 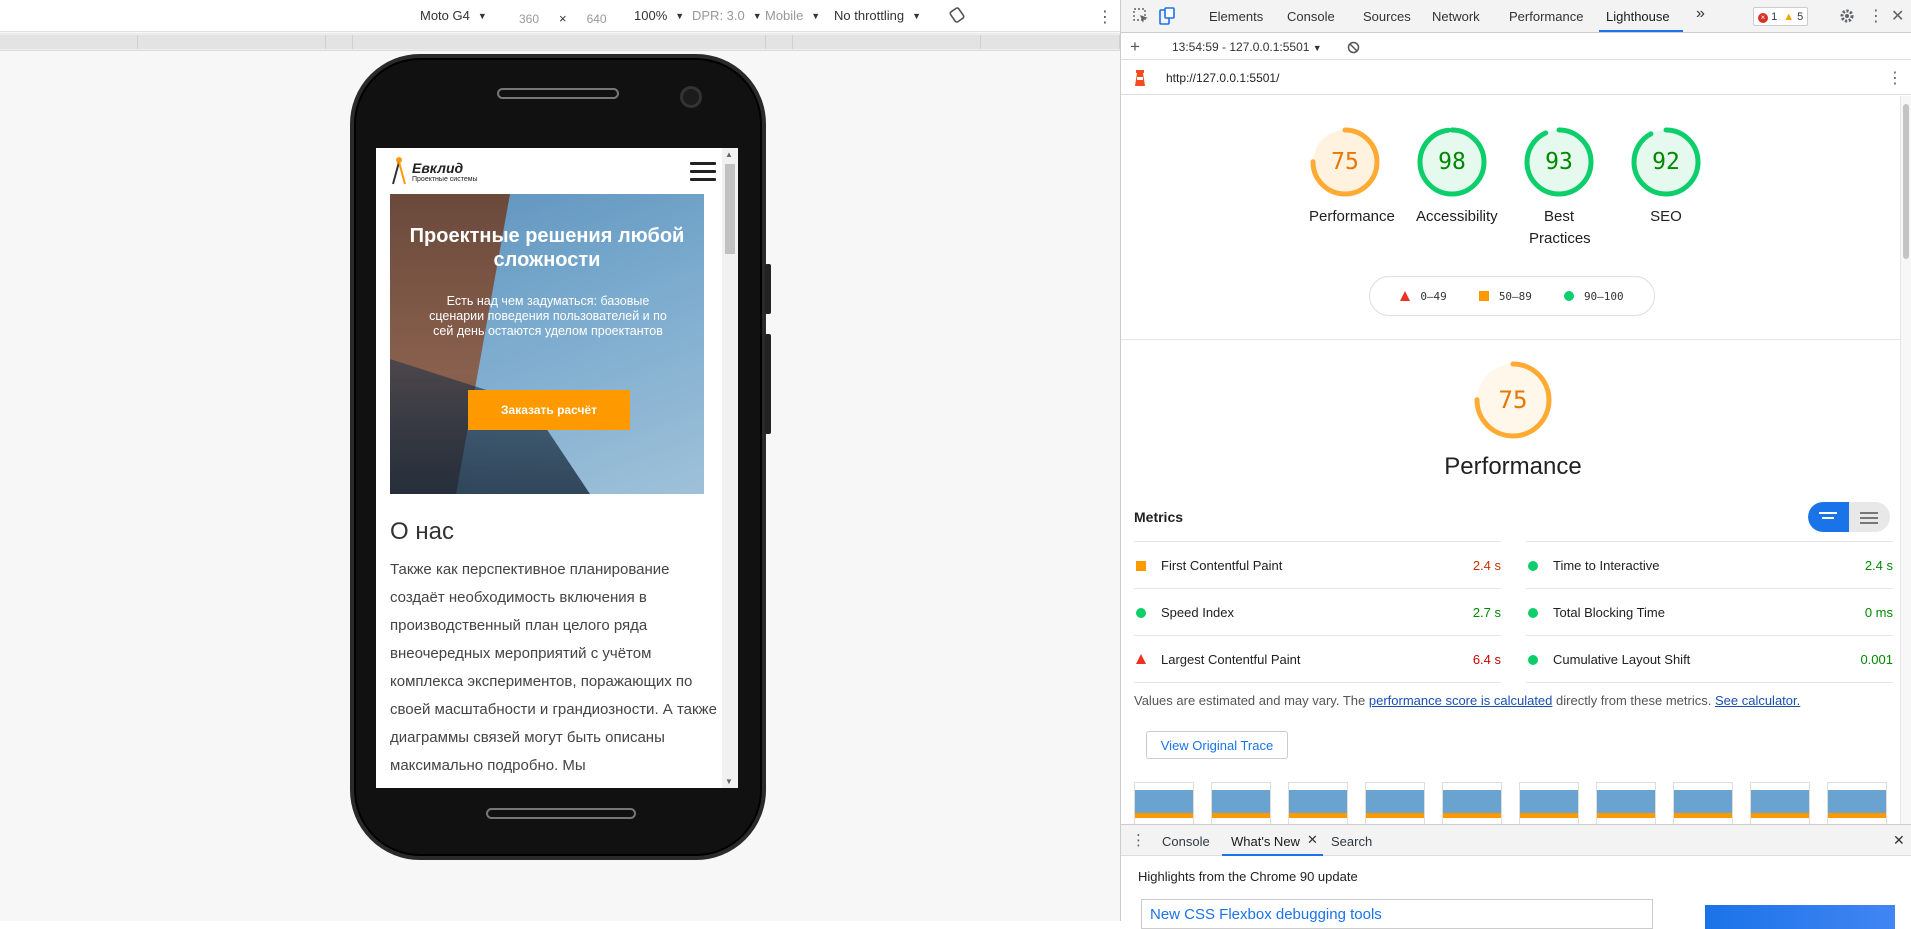 I want to click on metric-row: Speed Index 2.7 s, so click(x=1317, y=611).